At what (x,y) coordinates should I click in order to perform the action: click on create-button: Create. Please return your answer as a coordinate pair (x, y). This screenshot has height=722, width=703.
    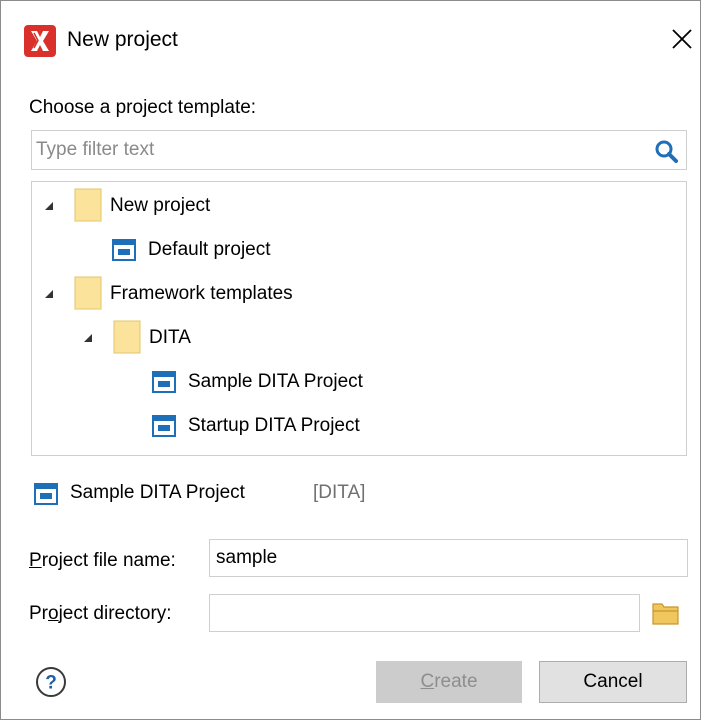
    Looking at the image, I should click on (449, 682).